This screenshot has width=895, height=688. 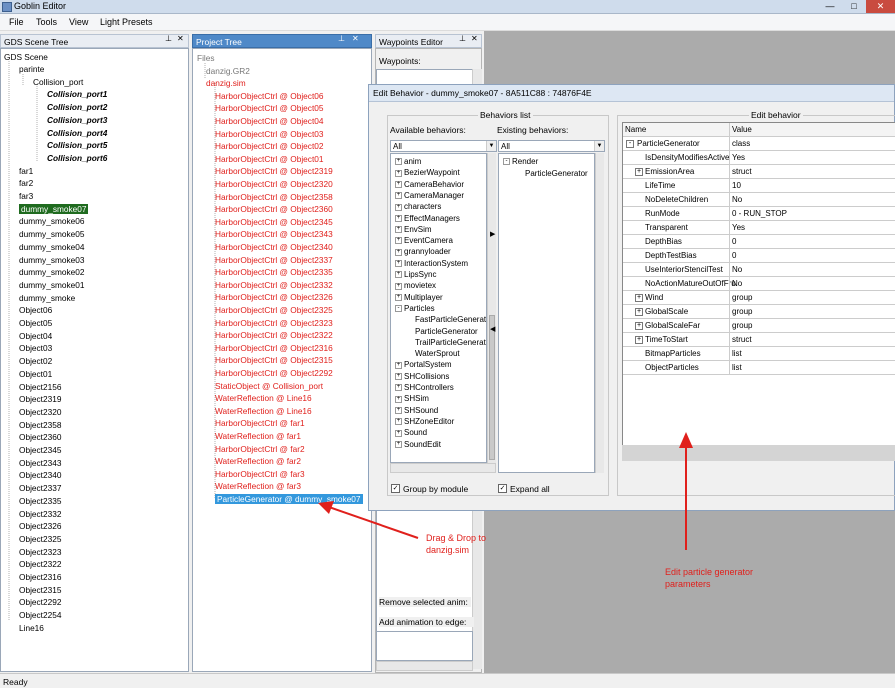 I want to click on drag-drop-annotation-1: Drag & Drop to, so click(x=456, y=538).